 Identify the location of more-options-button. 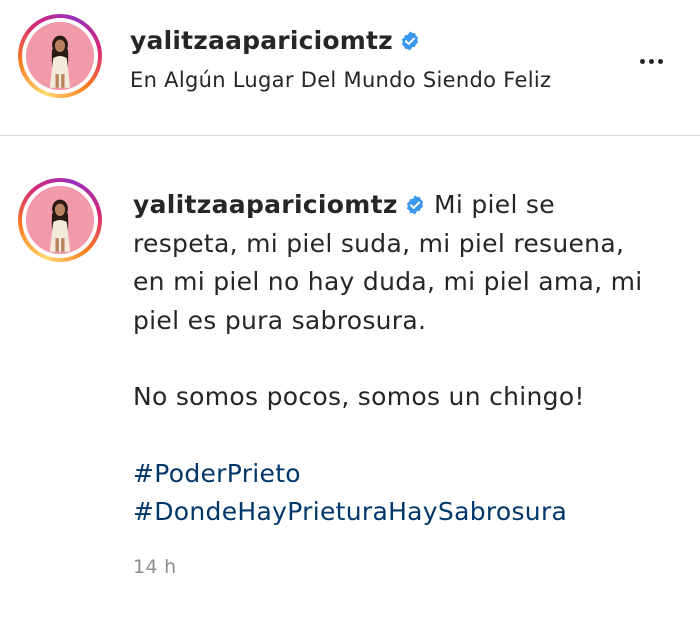
(657, 61).